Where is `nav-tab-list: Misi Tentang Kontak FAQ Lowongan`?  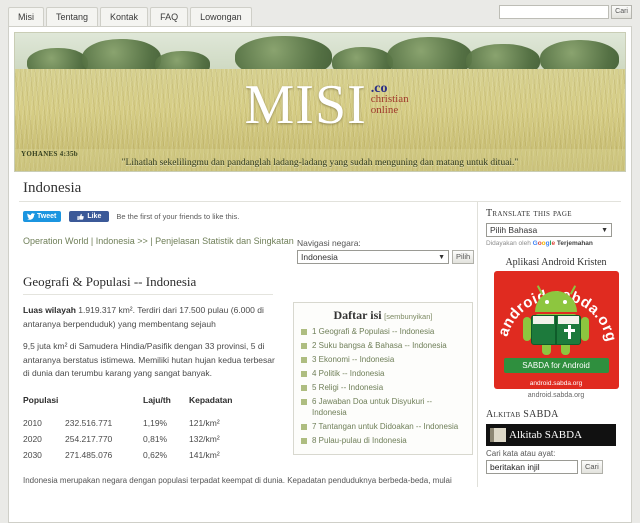 nav-tab-list: Misi Tentang Kontak FAQ Lowongan is located at coordinates (130, 16).